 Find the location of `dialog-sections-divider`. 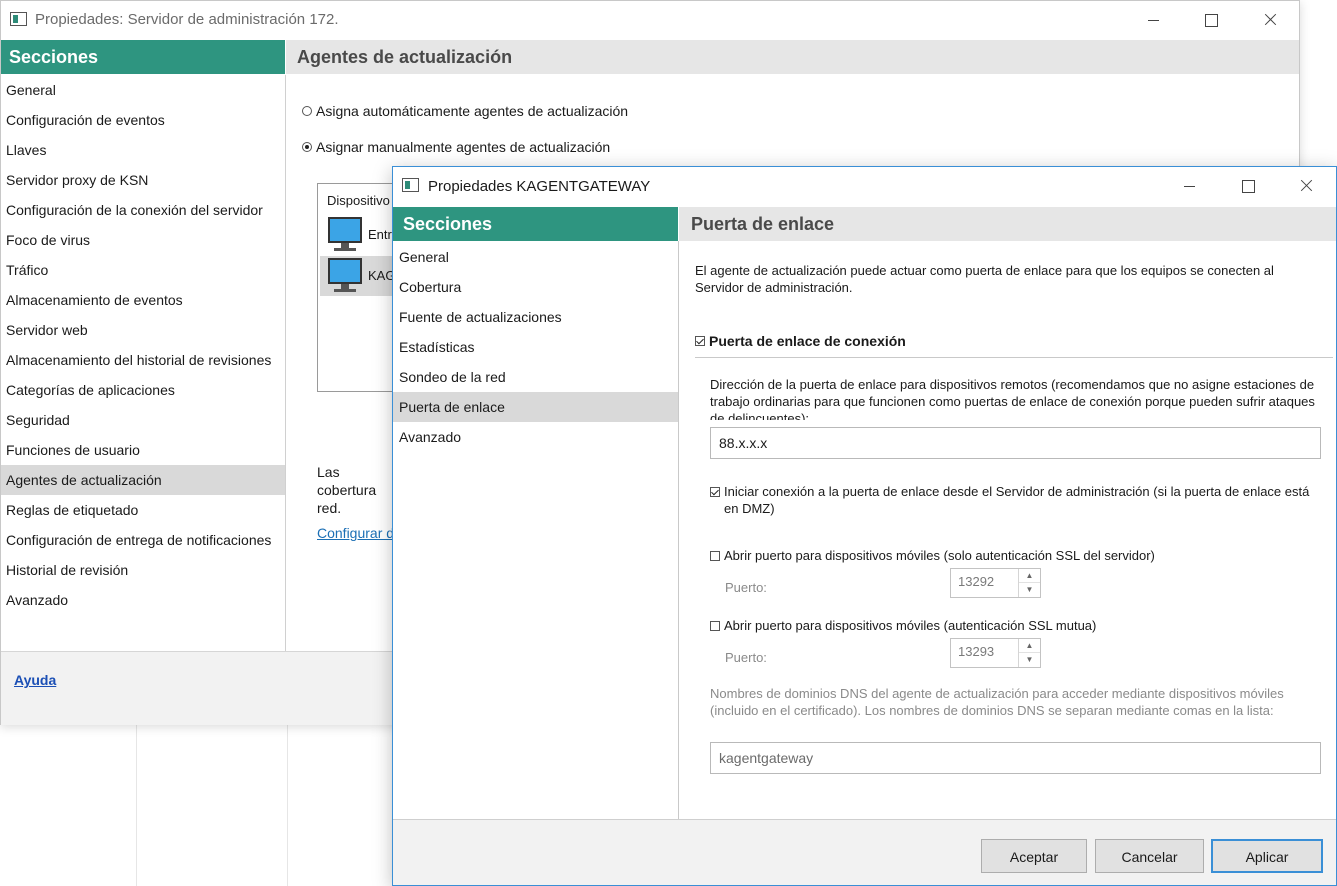

dialog-sections-divider is located at coordinates (678, 530).